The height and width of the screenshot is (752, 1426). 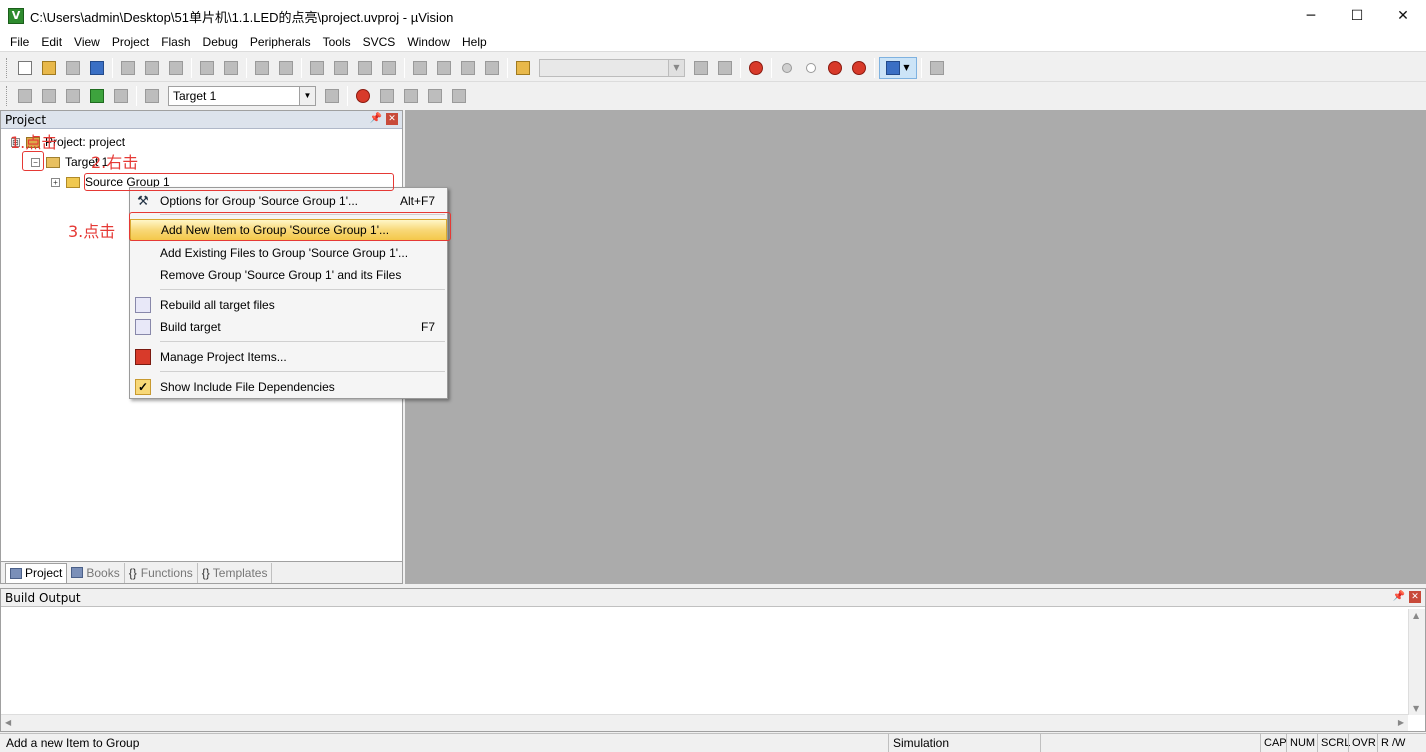 I want to click on rebuild-icon, so click(x=143, y=305).